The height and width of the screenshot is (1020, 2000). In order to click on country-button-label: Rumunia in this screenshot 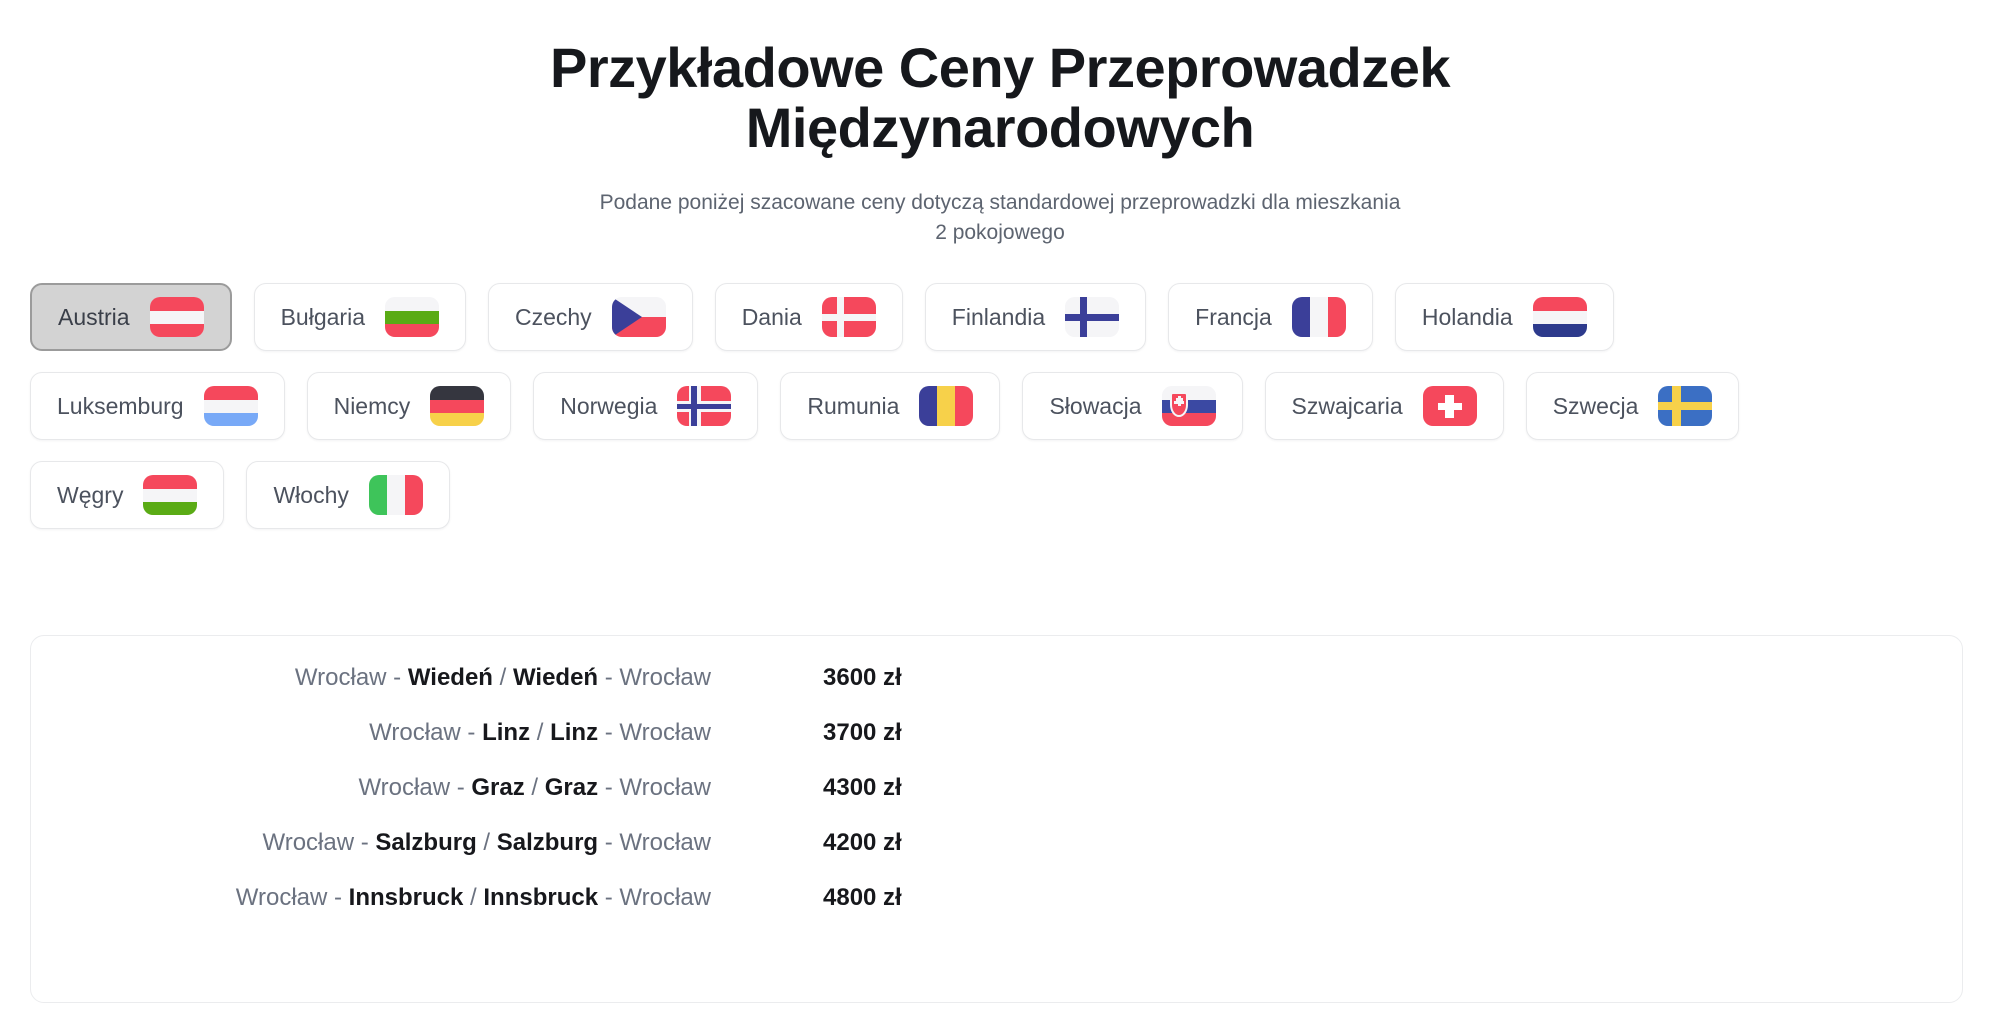, I will do `click(853, 405)`.